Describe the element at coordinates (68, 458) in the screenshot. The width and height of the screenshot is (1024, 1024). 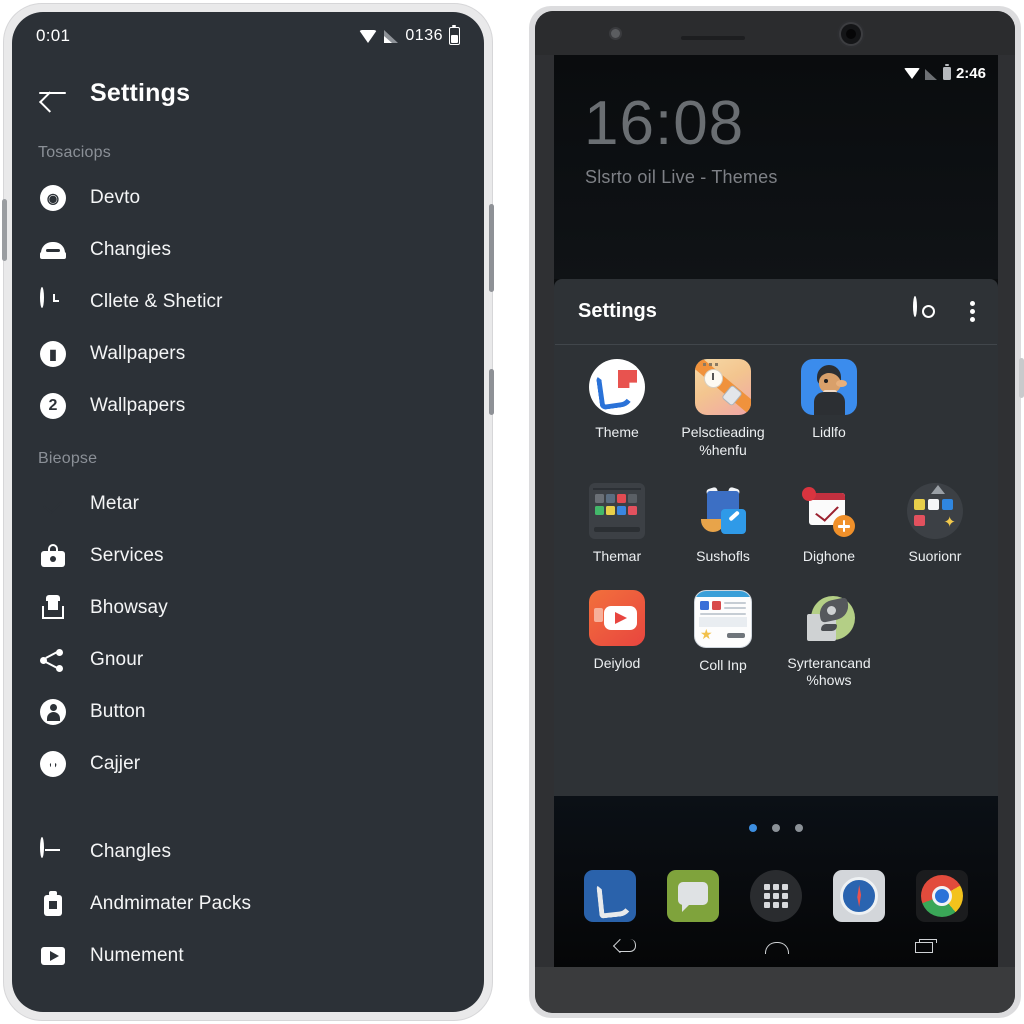
I see `section-header-2: Bieopse` at that location.